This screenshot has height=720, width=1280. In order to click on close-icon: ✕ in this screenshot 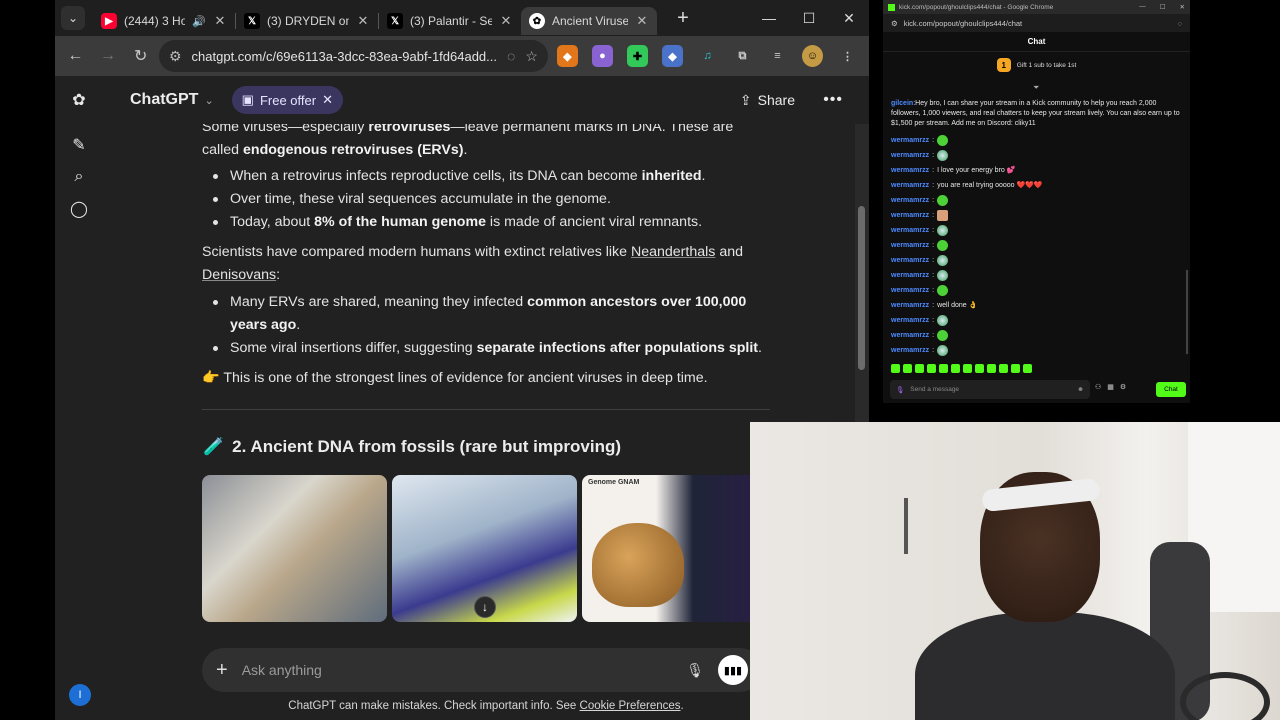, I will do `click(327, 100)`.